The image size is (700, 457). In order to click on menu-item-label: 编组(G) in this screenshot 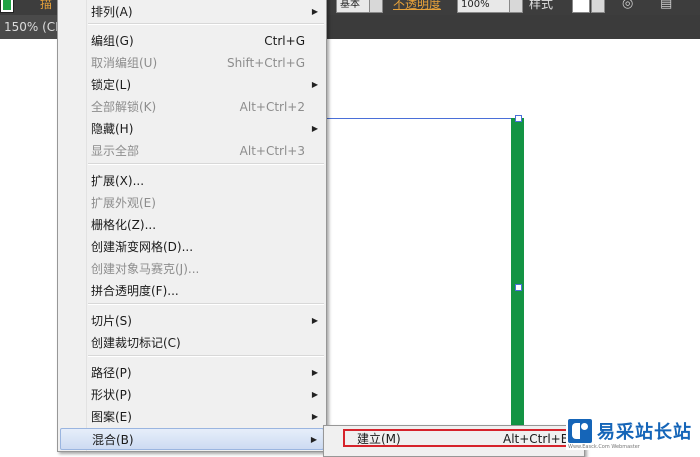, I will do `click(112, 41)`.